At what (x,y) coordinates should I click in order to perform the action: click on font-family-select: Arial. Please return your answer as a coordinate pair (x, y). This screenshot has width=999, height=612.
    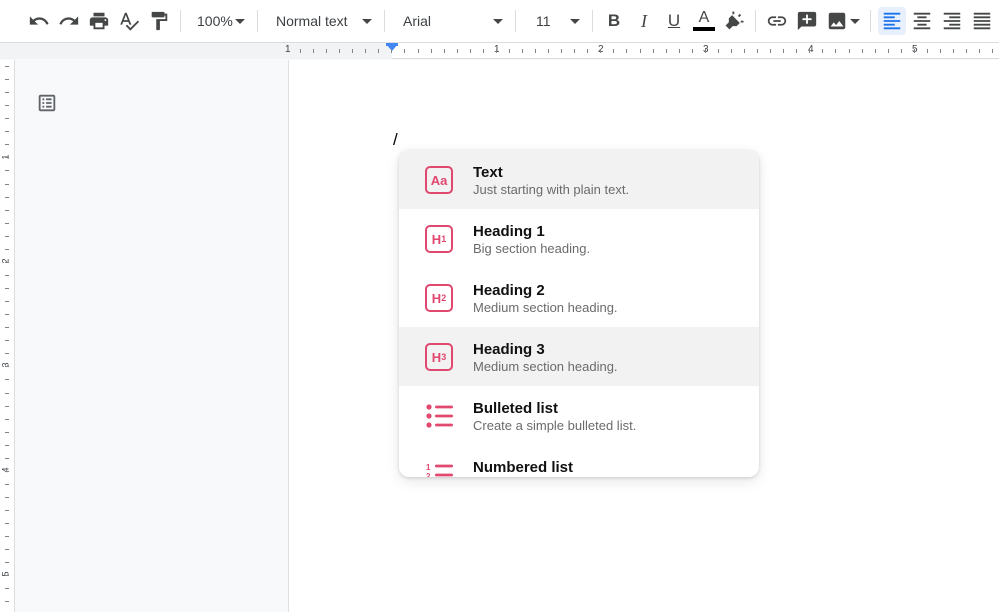
    Looking at the image, I should click on (450, 21).